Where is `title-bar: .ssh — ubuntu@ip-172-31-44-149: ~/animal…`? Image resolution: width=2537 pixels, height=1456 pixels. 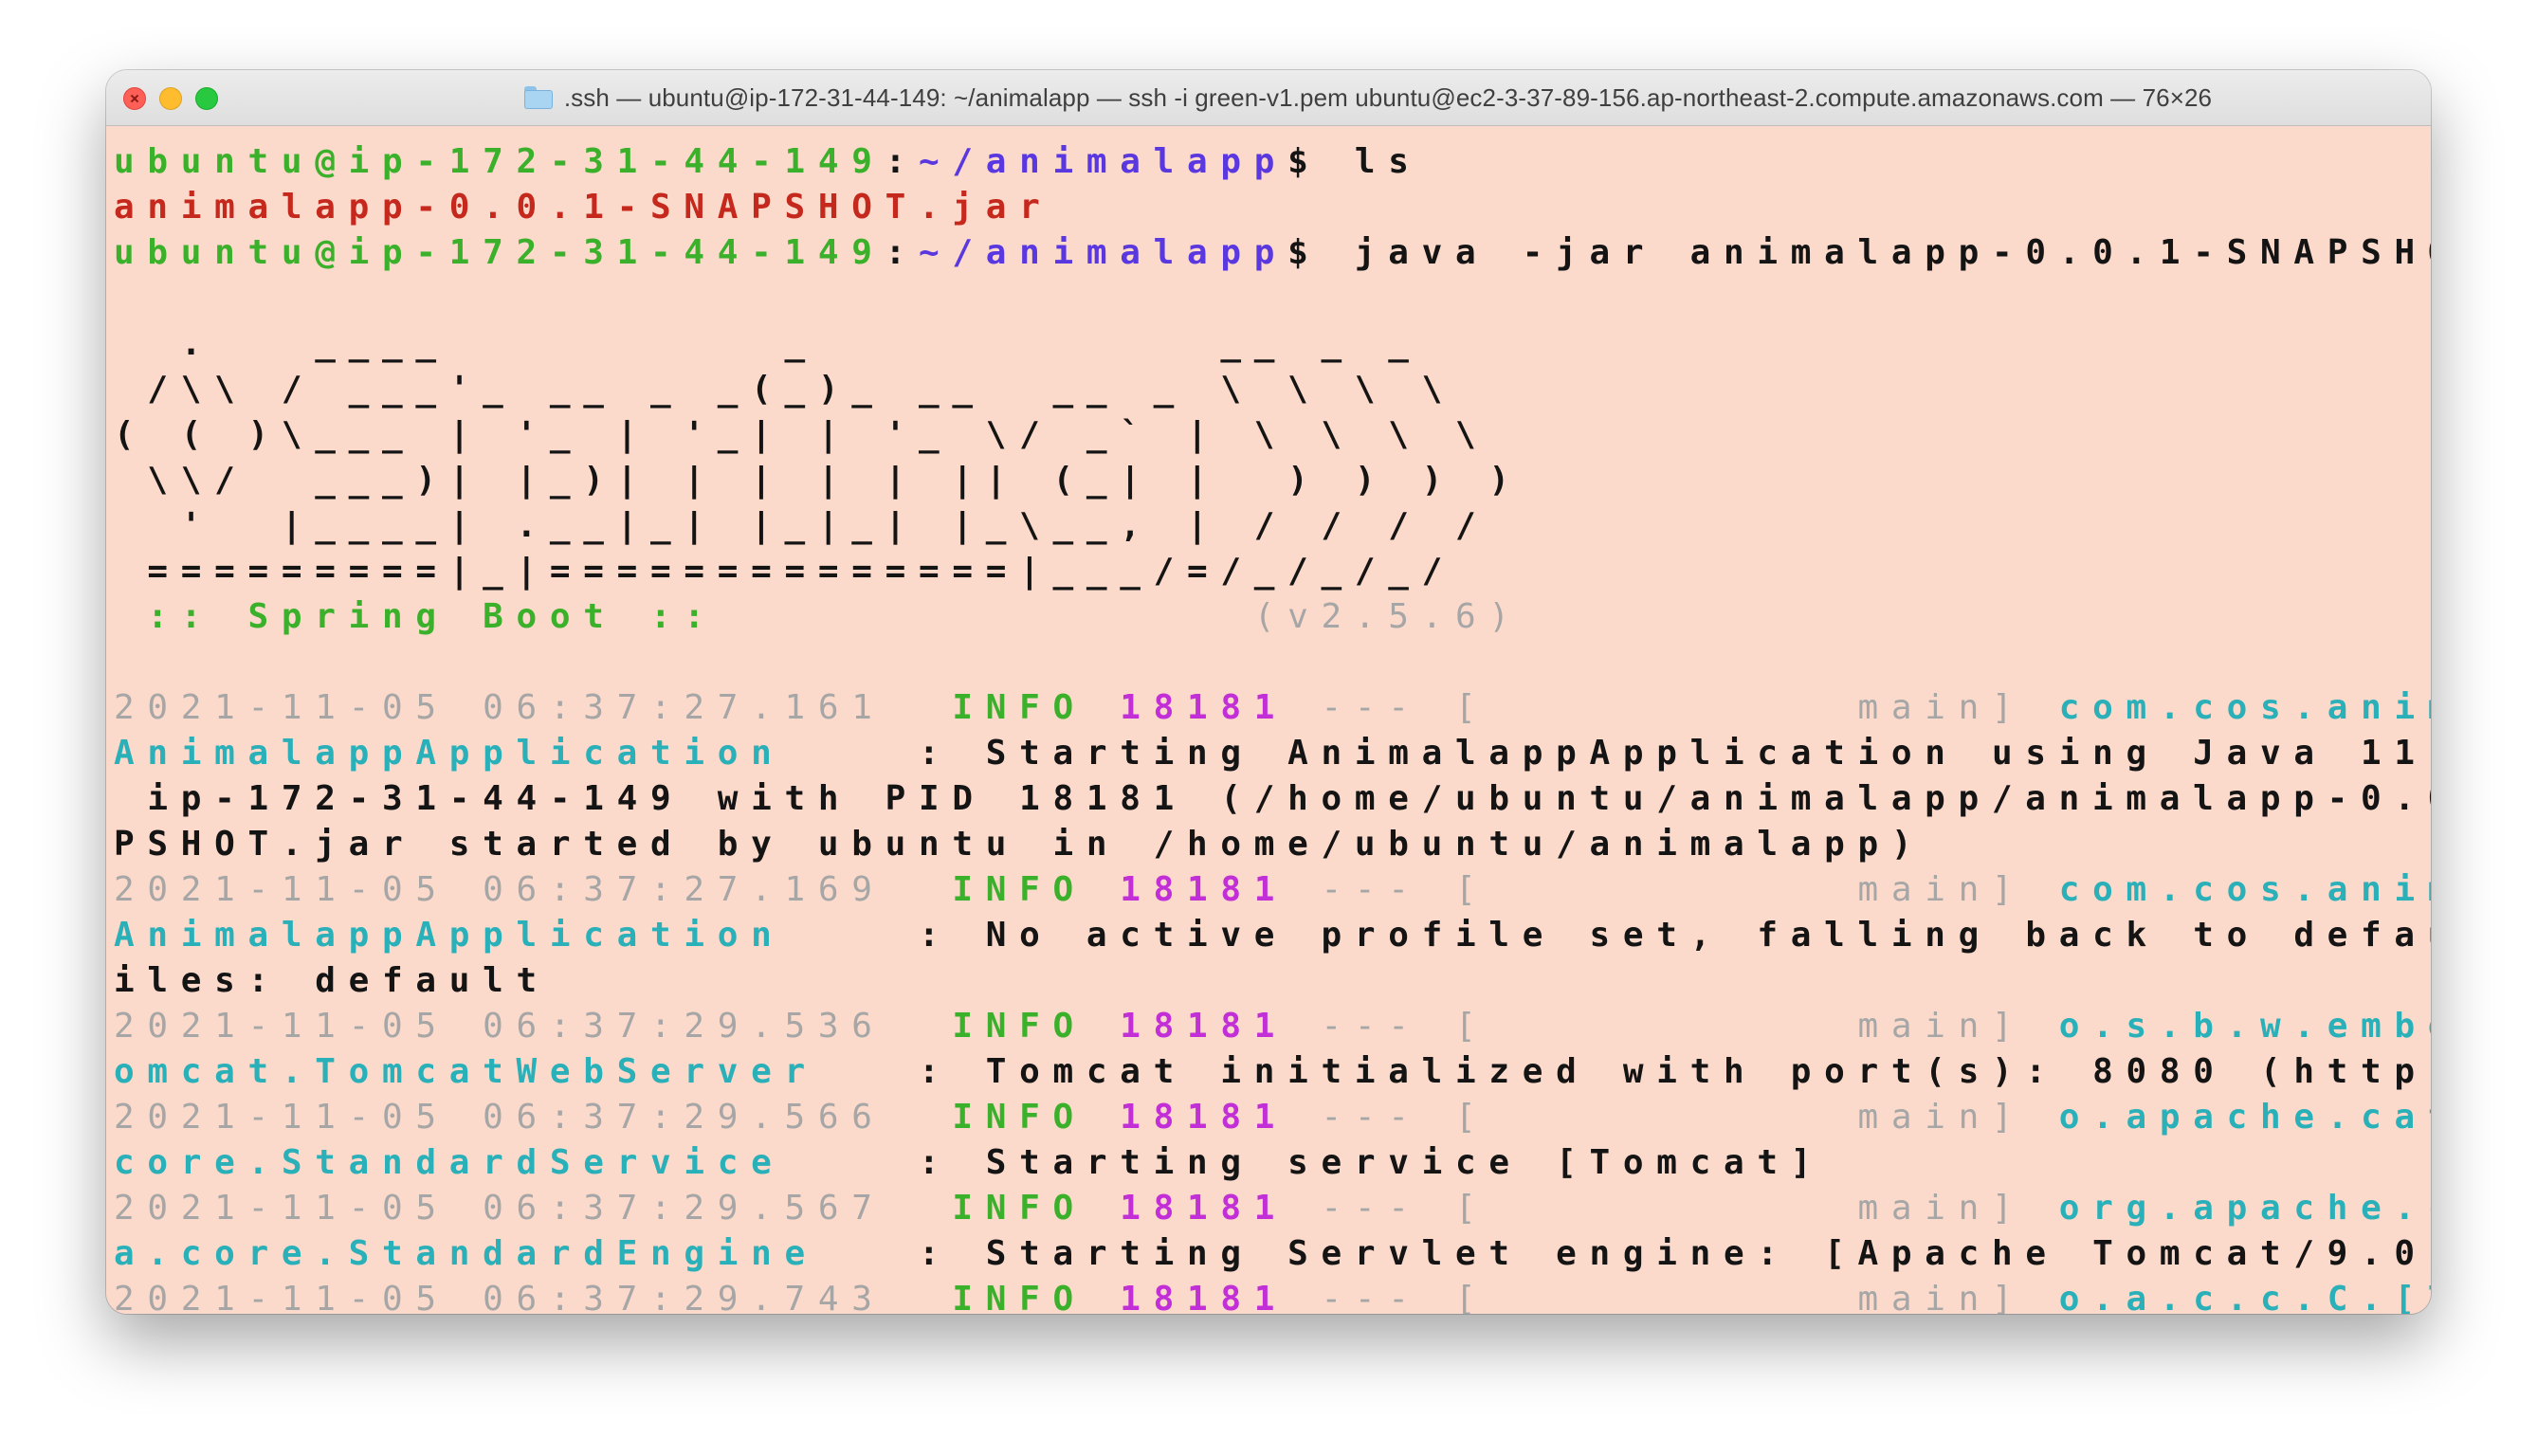
title-bar: .ssh — ubuntu@ip-172-31-44-149: ~/animal… is located at coordinates (1268, 98).